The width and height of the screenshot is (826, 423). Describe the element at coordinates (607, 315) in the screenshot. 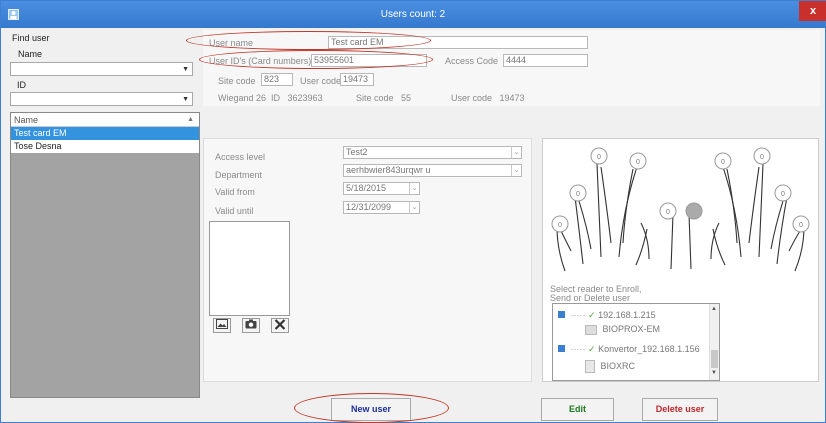

I see `tree-node-reader: ····· ✓ 192.168.1.215` at that location.